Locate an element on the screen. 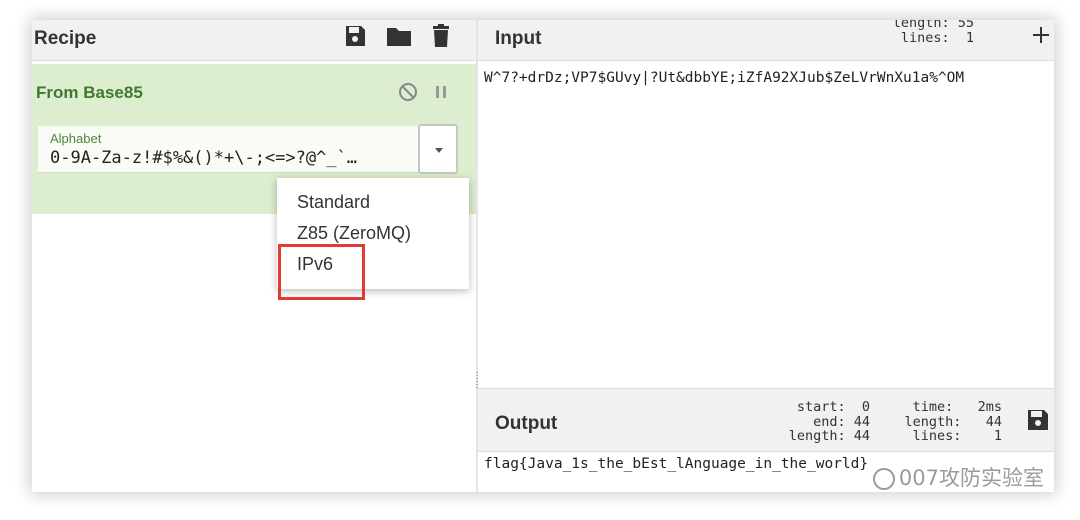  watermark-text: 007攻防实验室 is located at coordinates (971, 478).